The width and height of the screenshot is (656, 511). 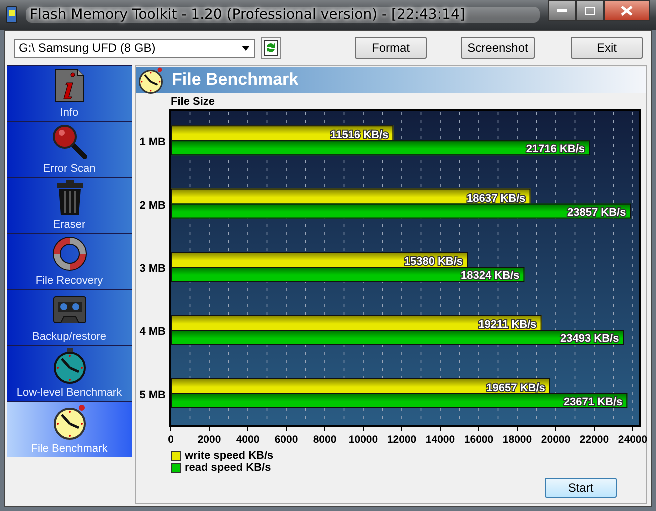 I want to click on caret-icon, so click(x=246, y=48).